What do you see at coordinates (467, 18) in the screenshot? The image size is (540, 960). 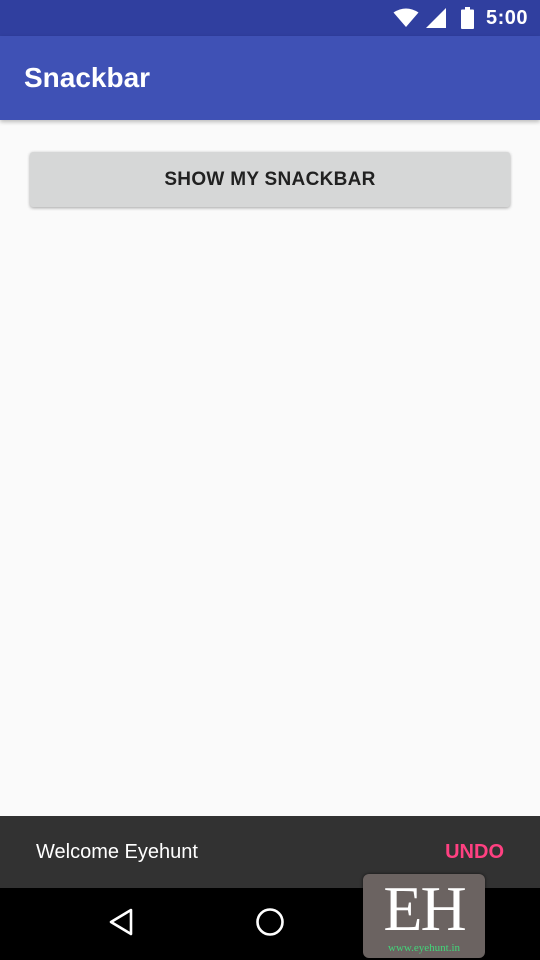 I see `battery-icon` at bounding box center [467, 18].